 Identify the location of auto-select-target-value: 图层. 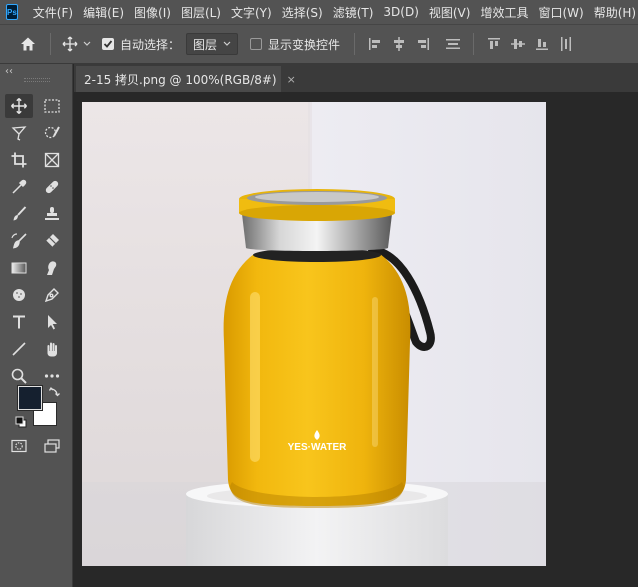
(205, 44).